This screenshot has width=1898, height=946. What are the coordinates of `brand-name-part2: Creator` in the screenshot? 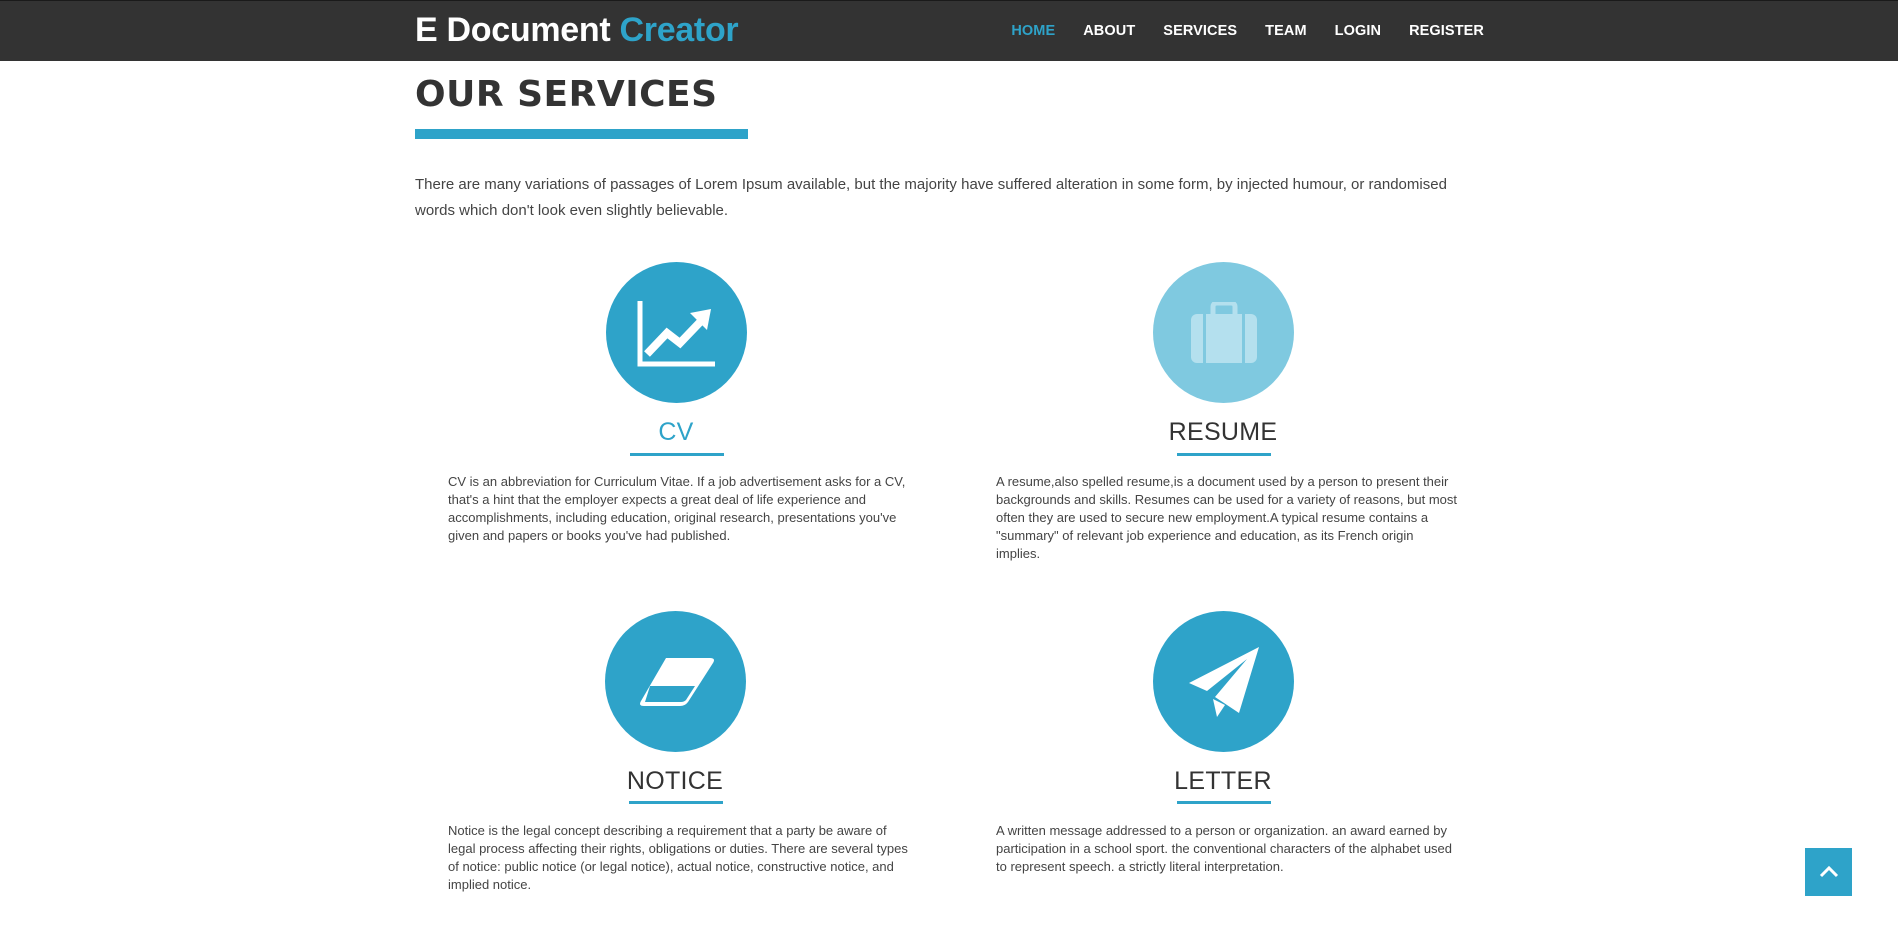 It's located at (679, 30).